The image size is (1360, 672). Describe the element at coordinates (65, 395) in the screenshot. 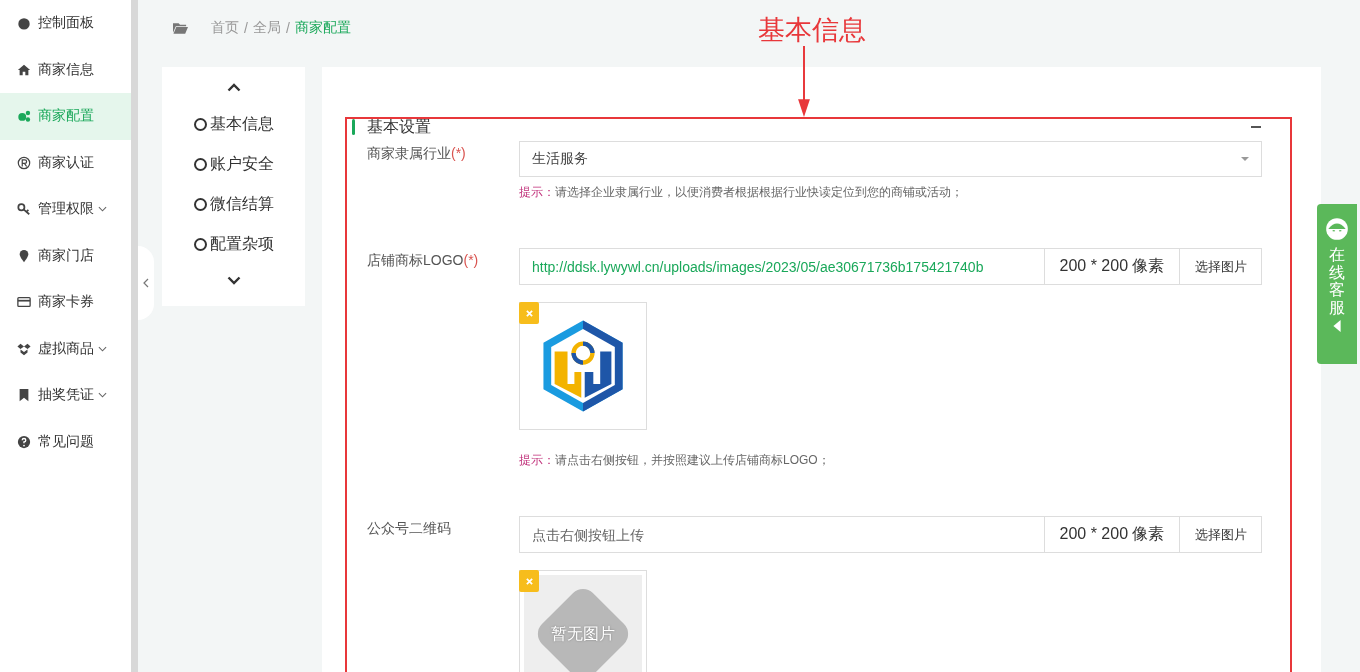

I see `sidebar-item: 抽奖凭证` at that location.